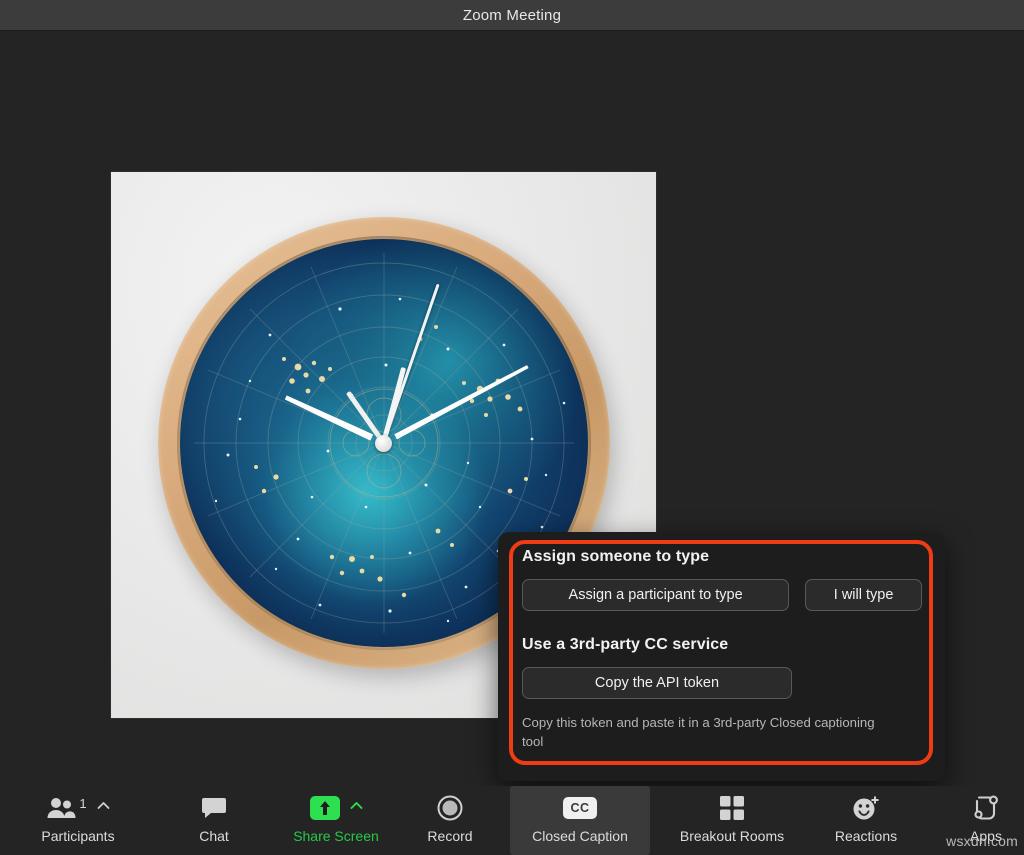 The height and width of the screenshot is (855, 1024). Describe the element at coordinates (656, 595) in the screenshot. I see `assign-participant-button: Assign a participant to type` at that location.